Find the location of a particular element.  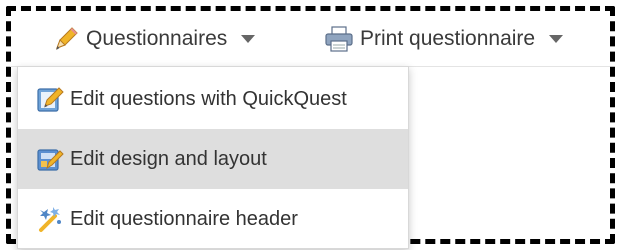

menu-item-label: Edit questionnaire header is located at coordinates (184, 218).